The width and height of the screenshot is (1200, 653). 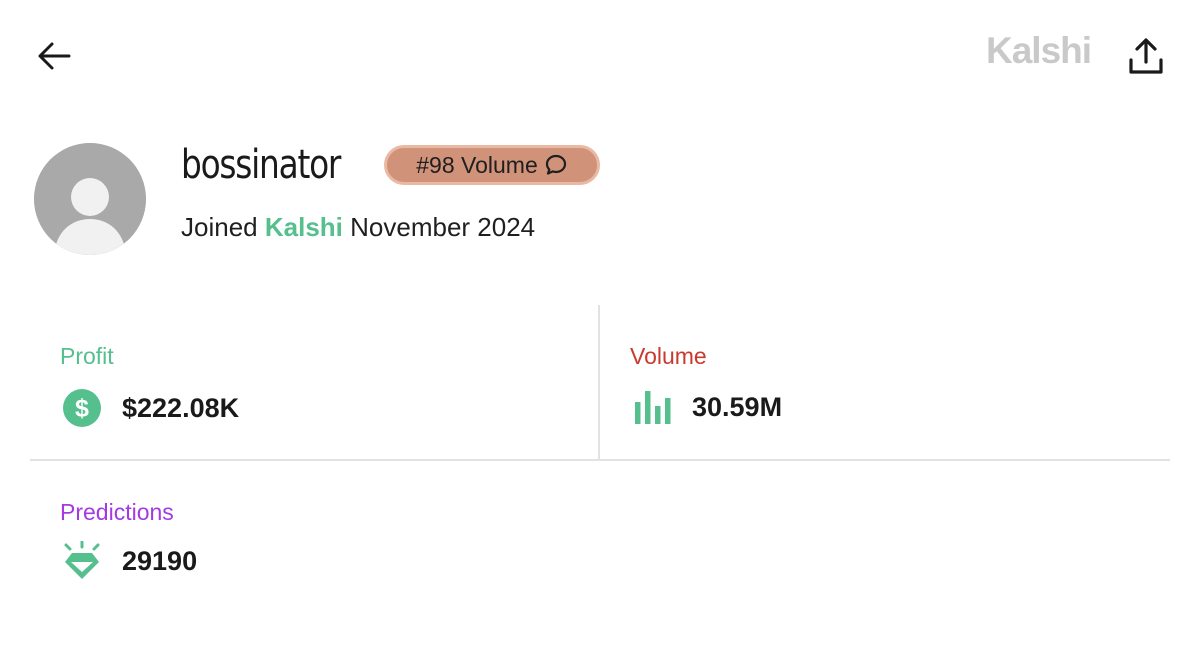 I want to click on share-button, so click(x=1146, y=56).